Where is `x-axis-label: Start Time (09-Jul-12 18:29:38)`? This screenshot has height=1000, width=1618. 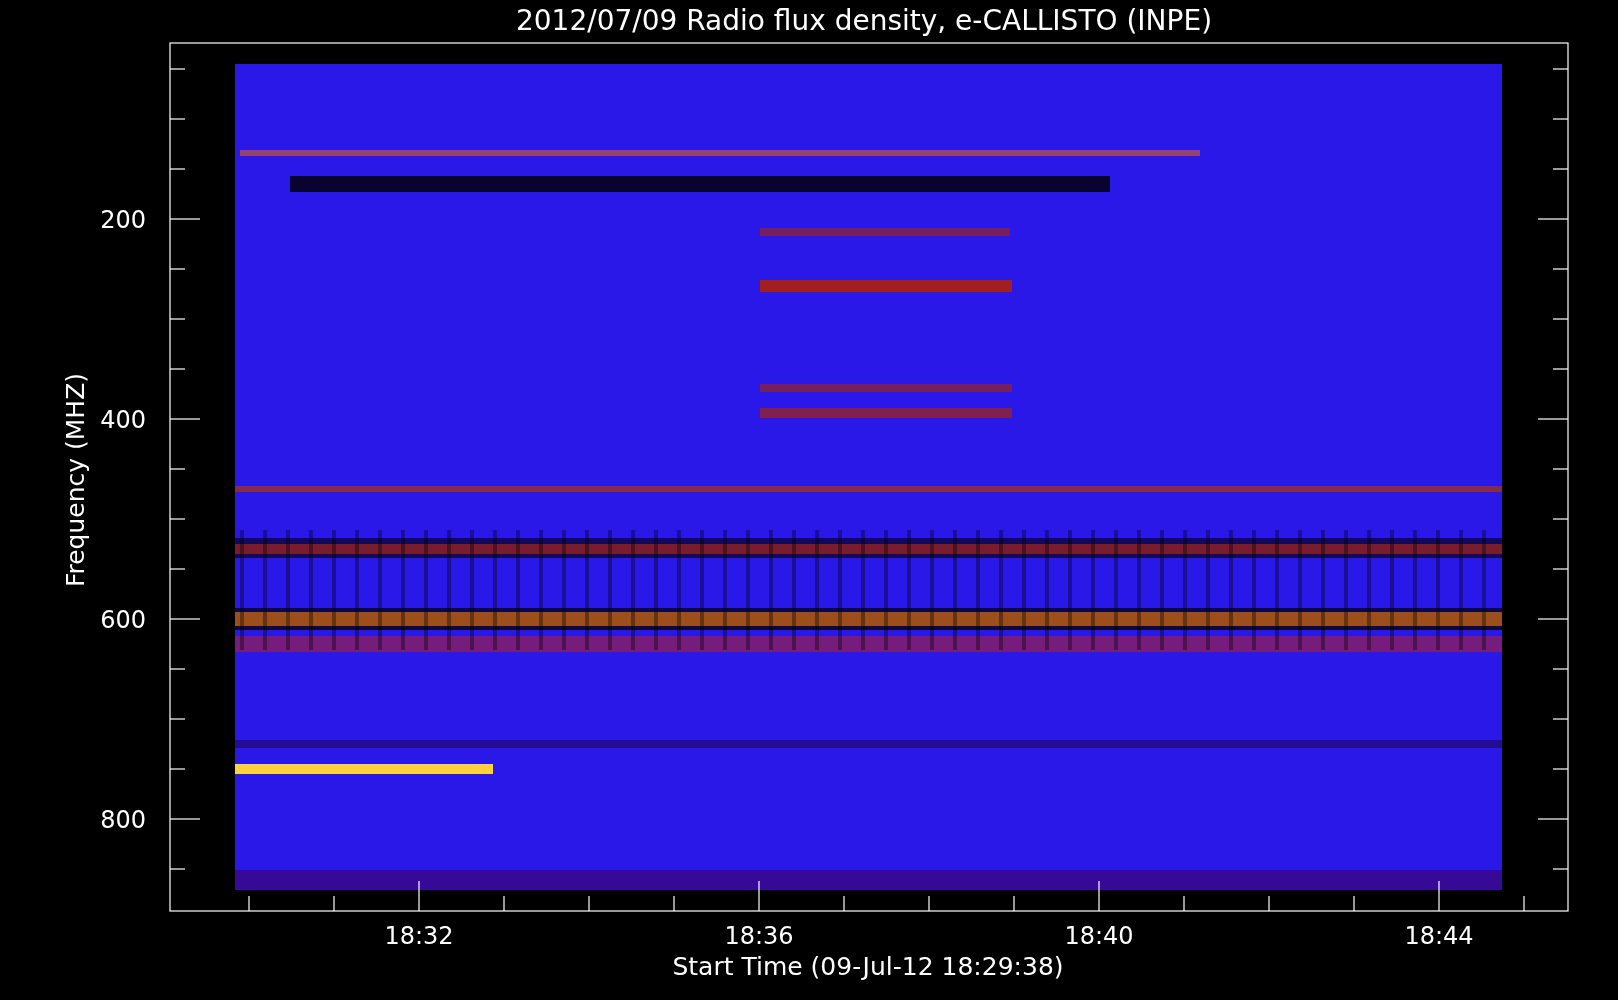
x-axis-label: Start Time (09-Jul-12 18:29:38) is located at coordinates (868, 966).